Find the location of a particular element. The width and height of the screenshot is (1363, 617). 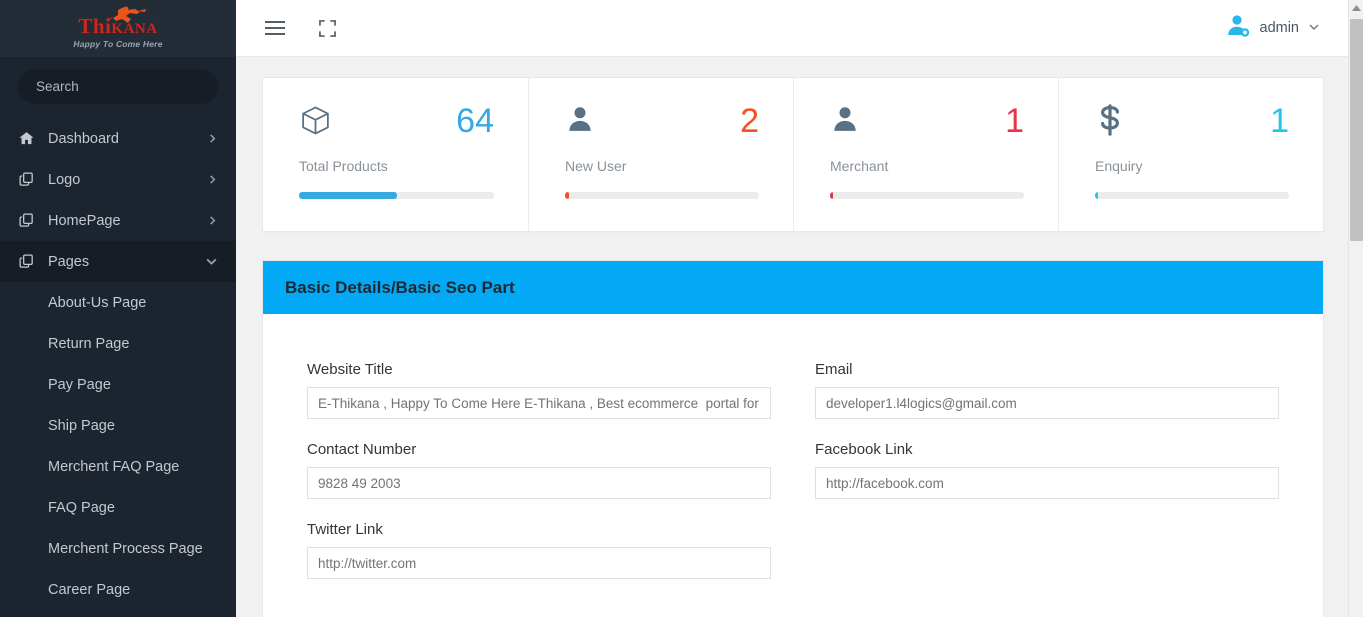

sidebar-subitem-ship-page: Ship Page is located at coordinates (118, 425).